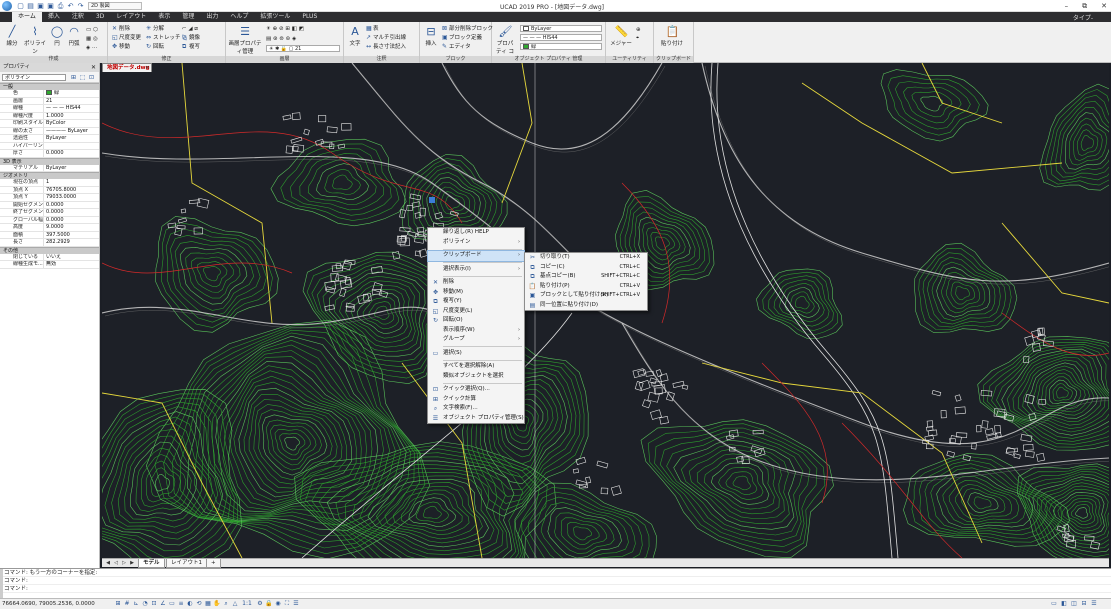 This screenshot has height=609, width=1111. I want to click on clipboard-menu-item: 📋 貼り付け(P) CTRL+V, so click(586, 287).